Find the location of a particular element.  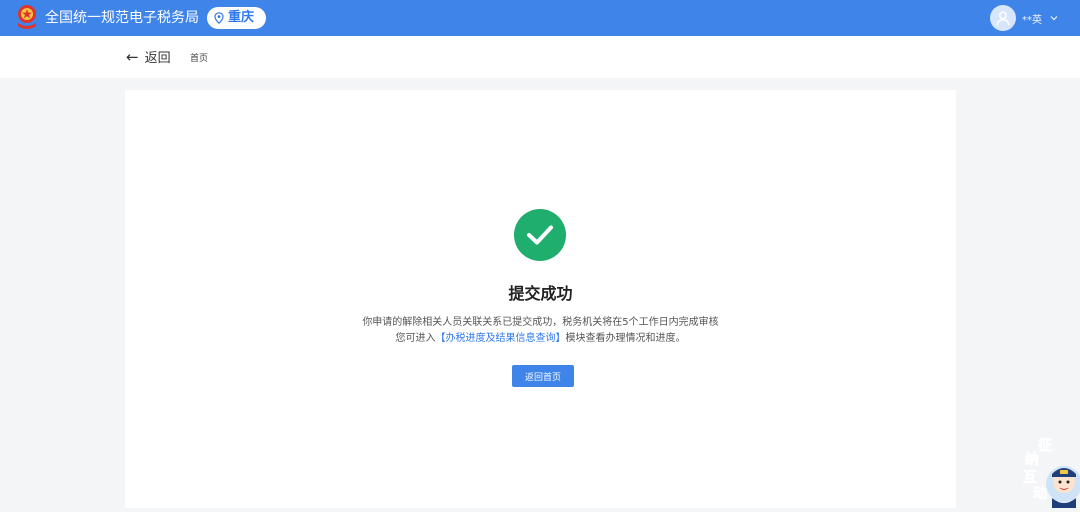

back-label: 返回 is located at coordinates (157, 58).